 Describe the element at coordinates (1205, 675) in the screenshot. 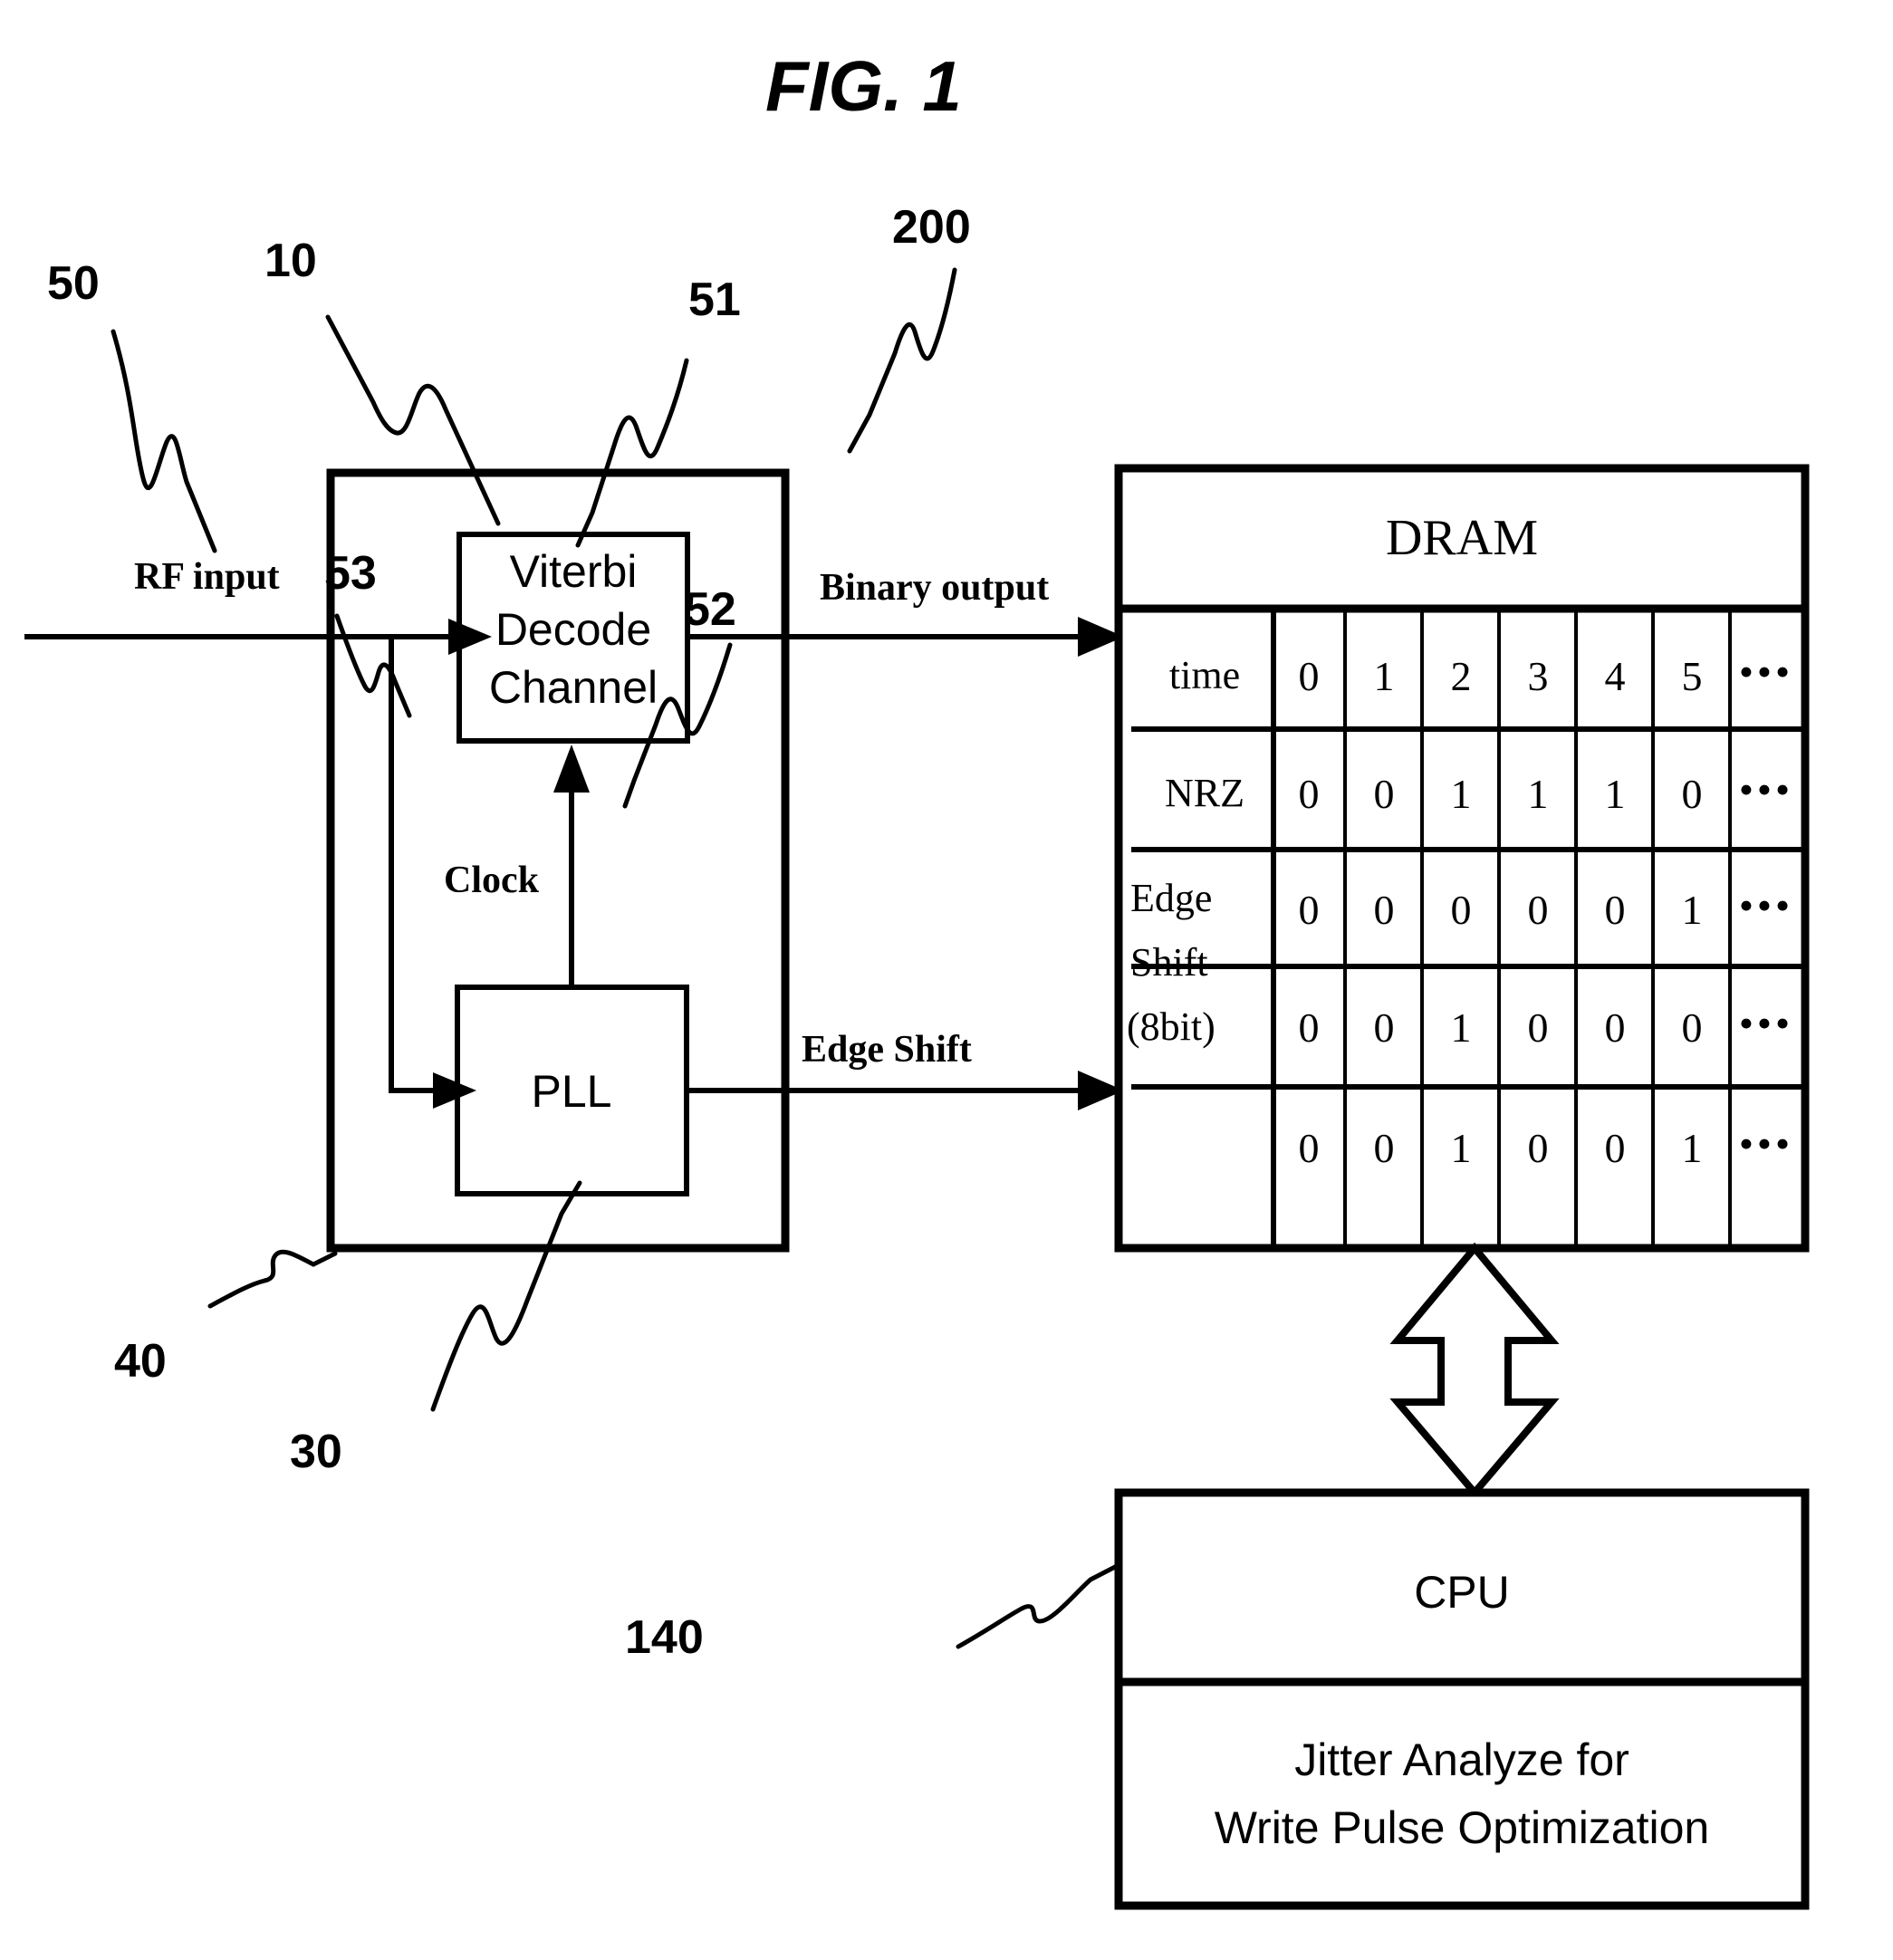

I see `table-rowheader-time: time` at that location.